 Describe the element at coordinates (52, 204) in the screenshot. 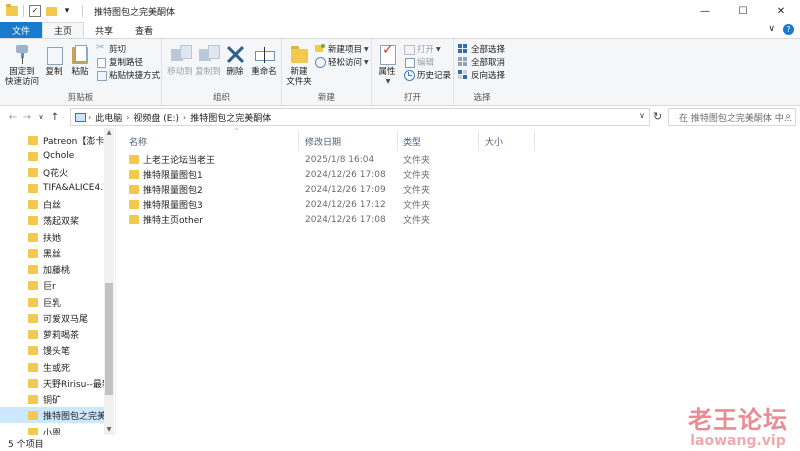

I see `nav-item: 白丝` at that location.